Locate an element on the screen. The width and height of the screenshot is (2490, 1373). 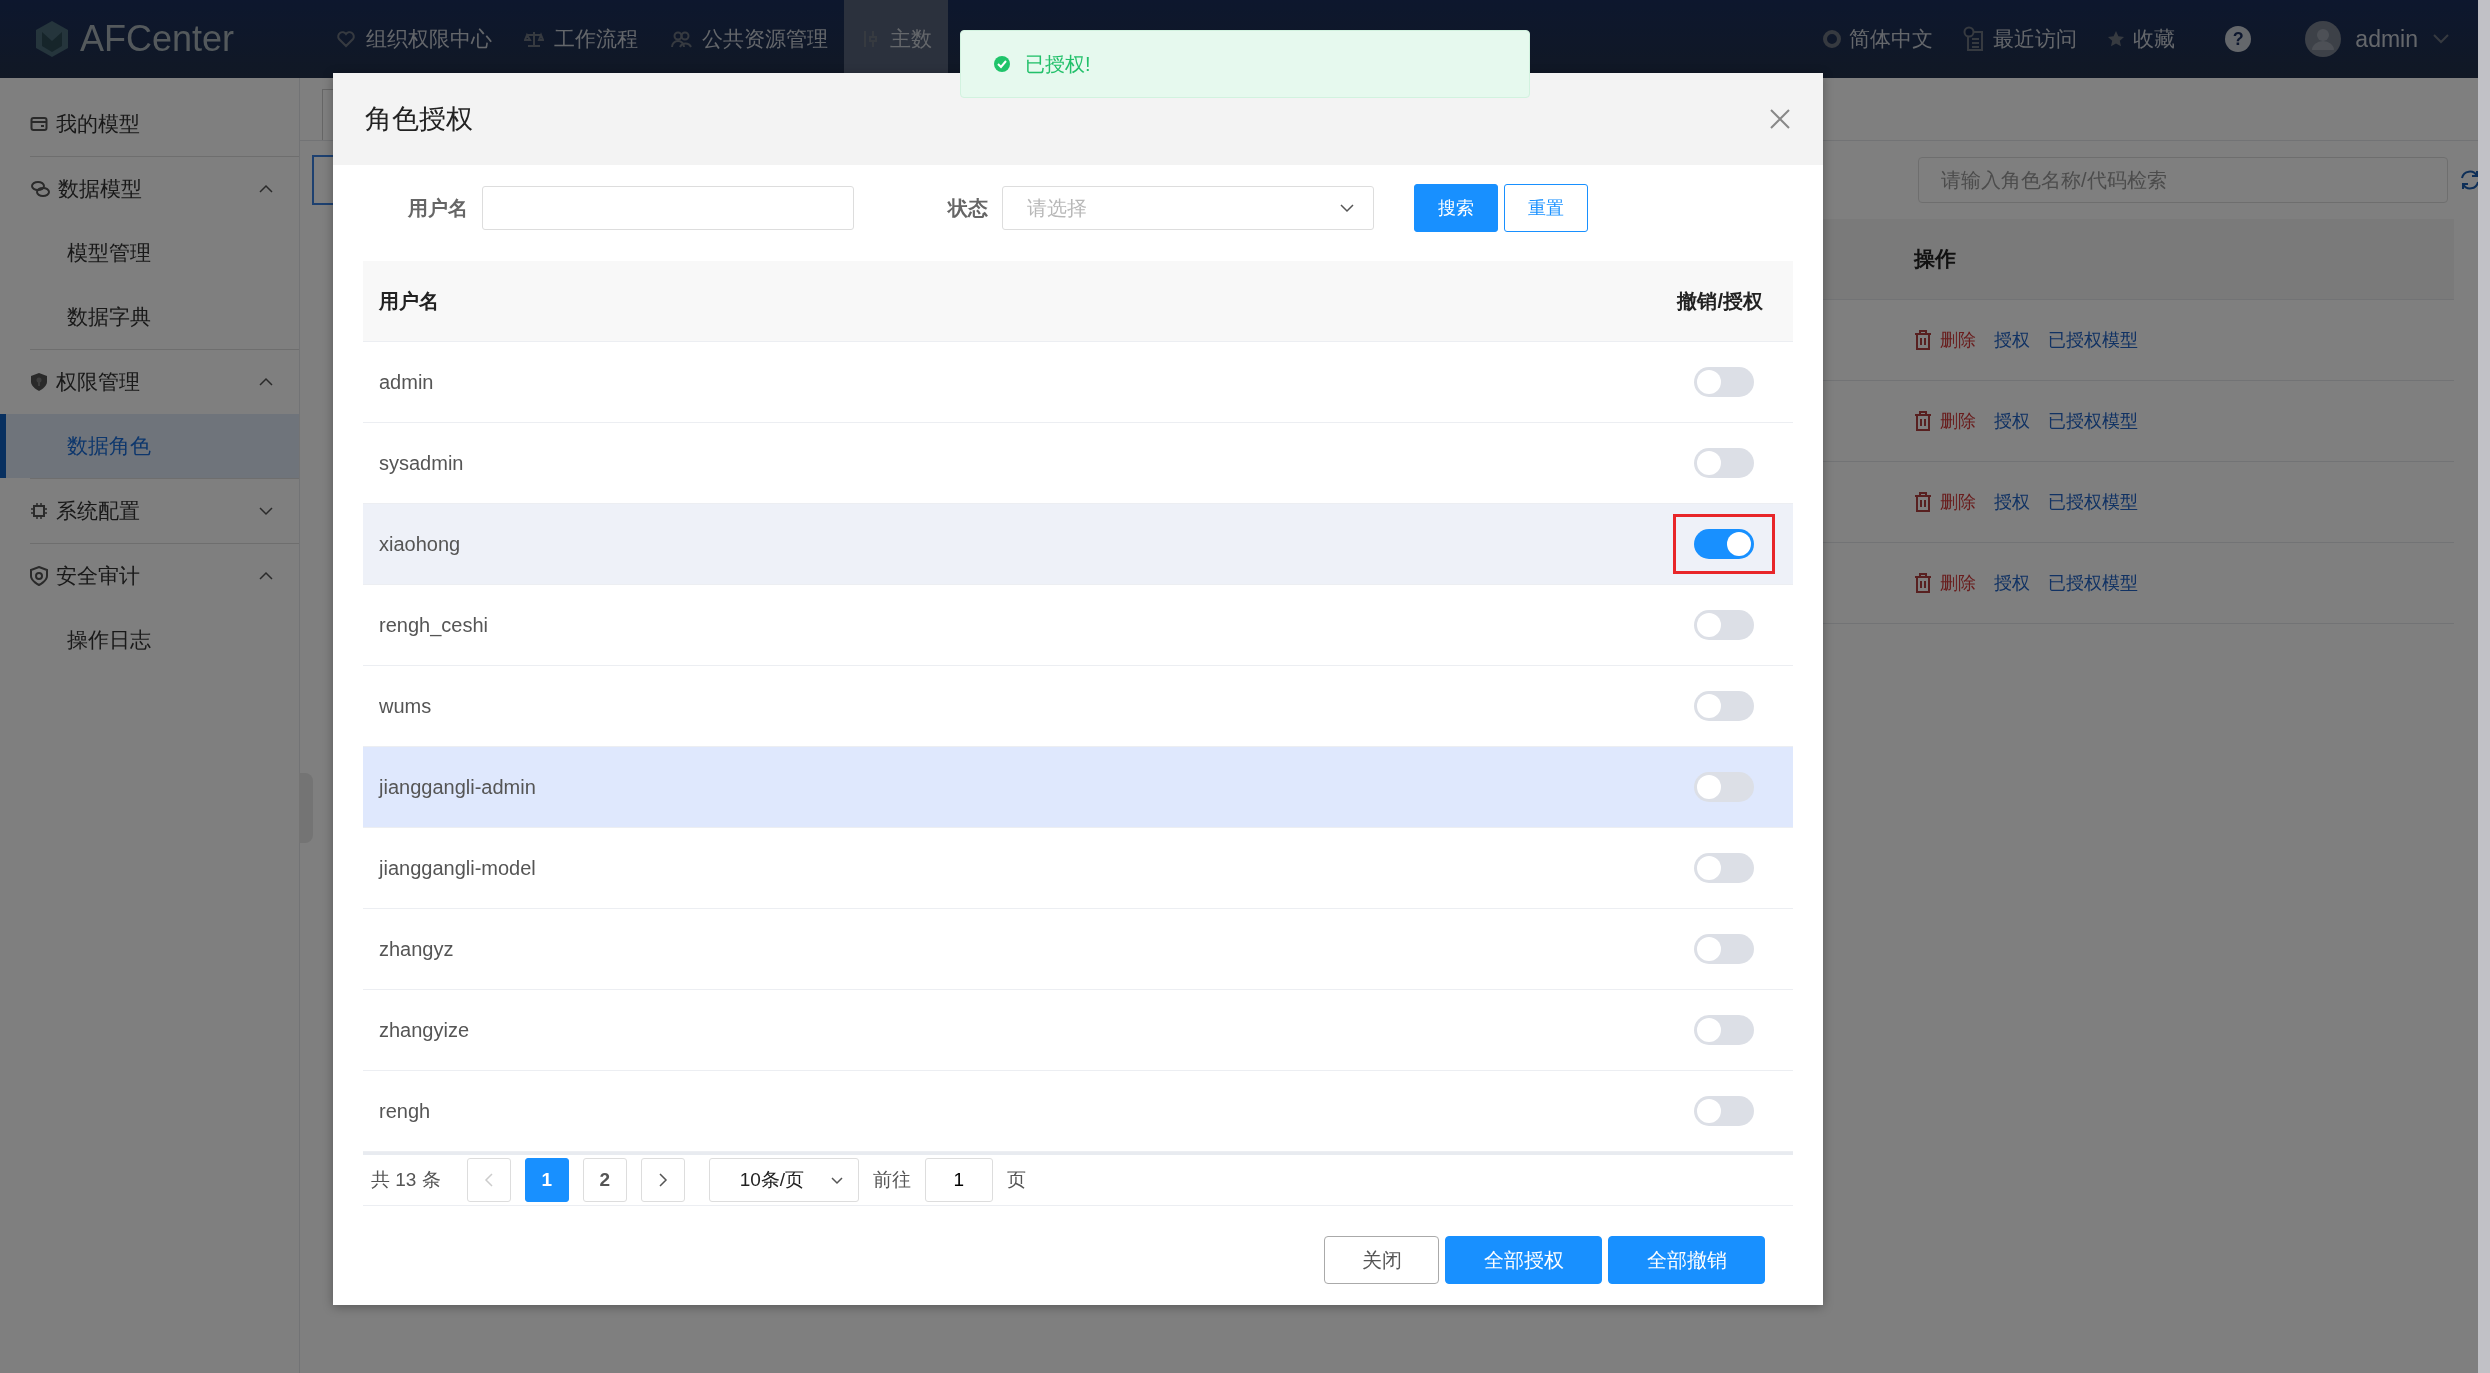
page-unit-label: 页 is located at coordinates (1016, 1180).